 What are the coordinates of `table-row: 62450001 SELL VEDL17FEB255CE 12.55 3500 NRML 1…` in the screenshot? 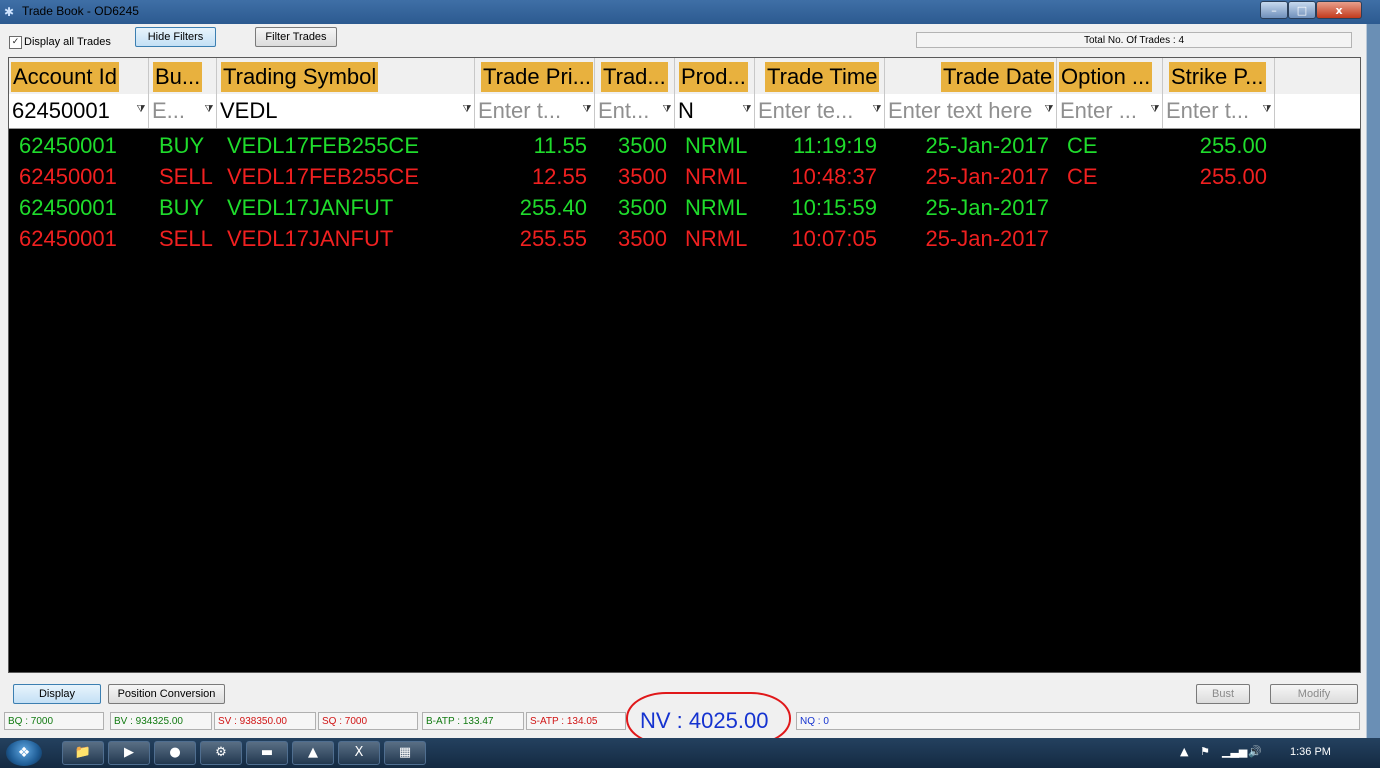 It's located at (684, 176).